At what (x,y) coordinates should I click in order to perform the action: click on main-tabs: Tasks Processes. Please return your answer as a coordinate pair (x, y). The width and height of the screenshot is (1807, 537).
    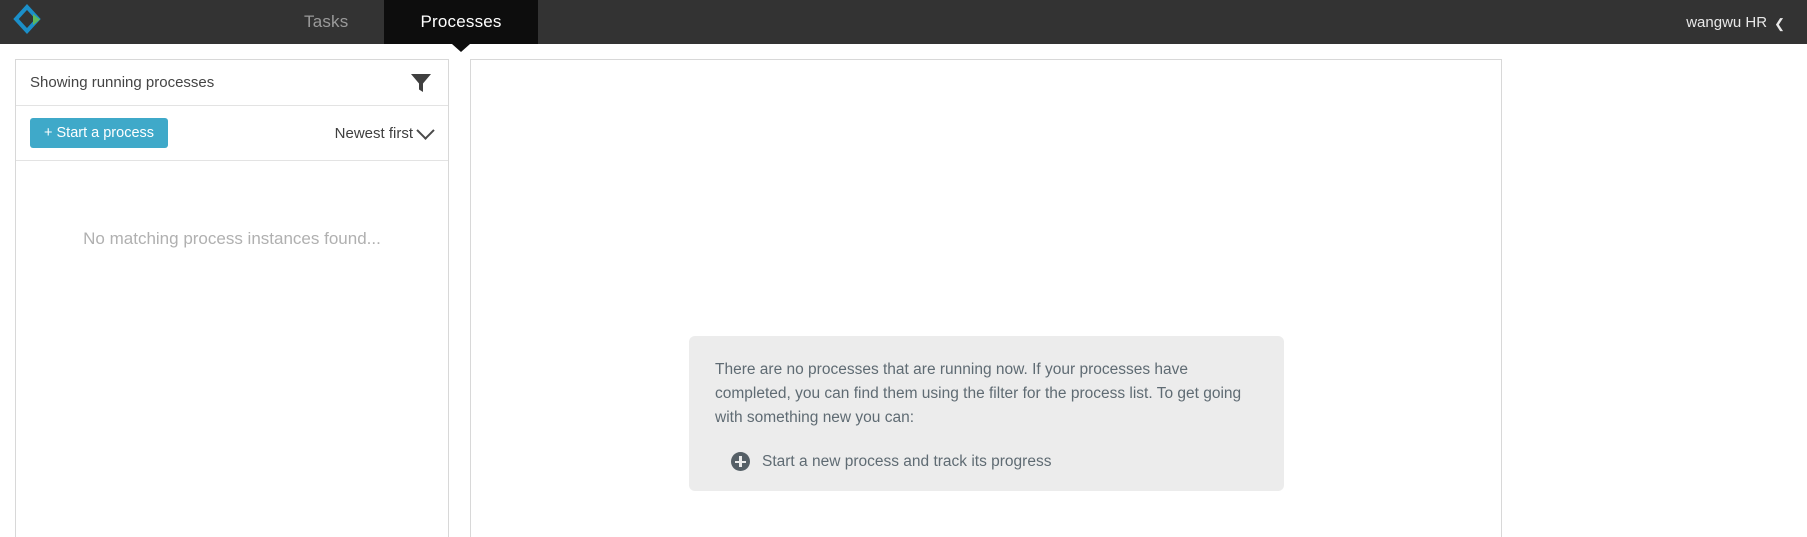
    Looking at the image, I should click on (403, 26).